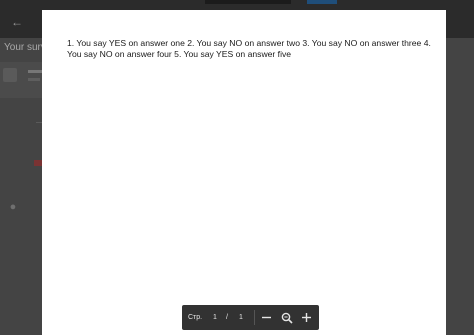  Describe the element at coordinates (250, 317) in the screenshot. I see `page-toolbar: Стр. / 1` at that location.